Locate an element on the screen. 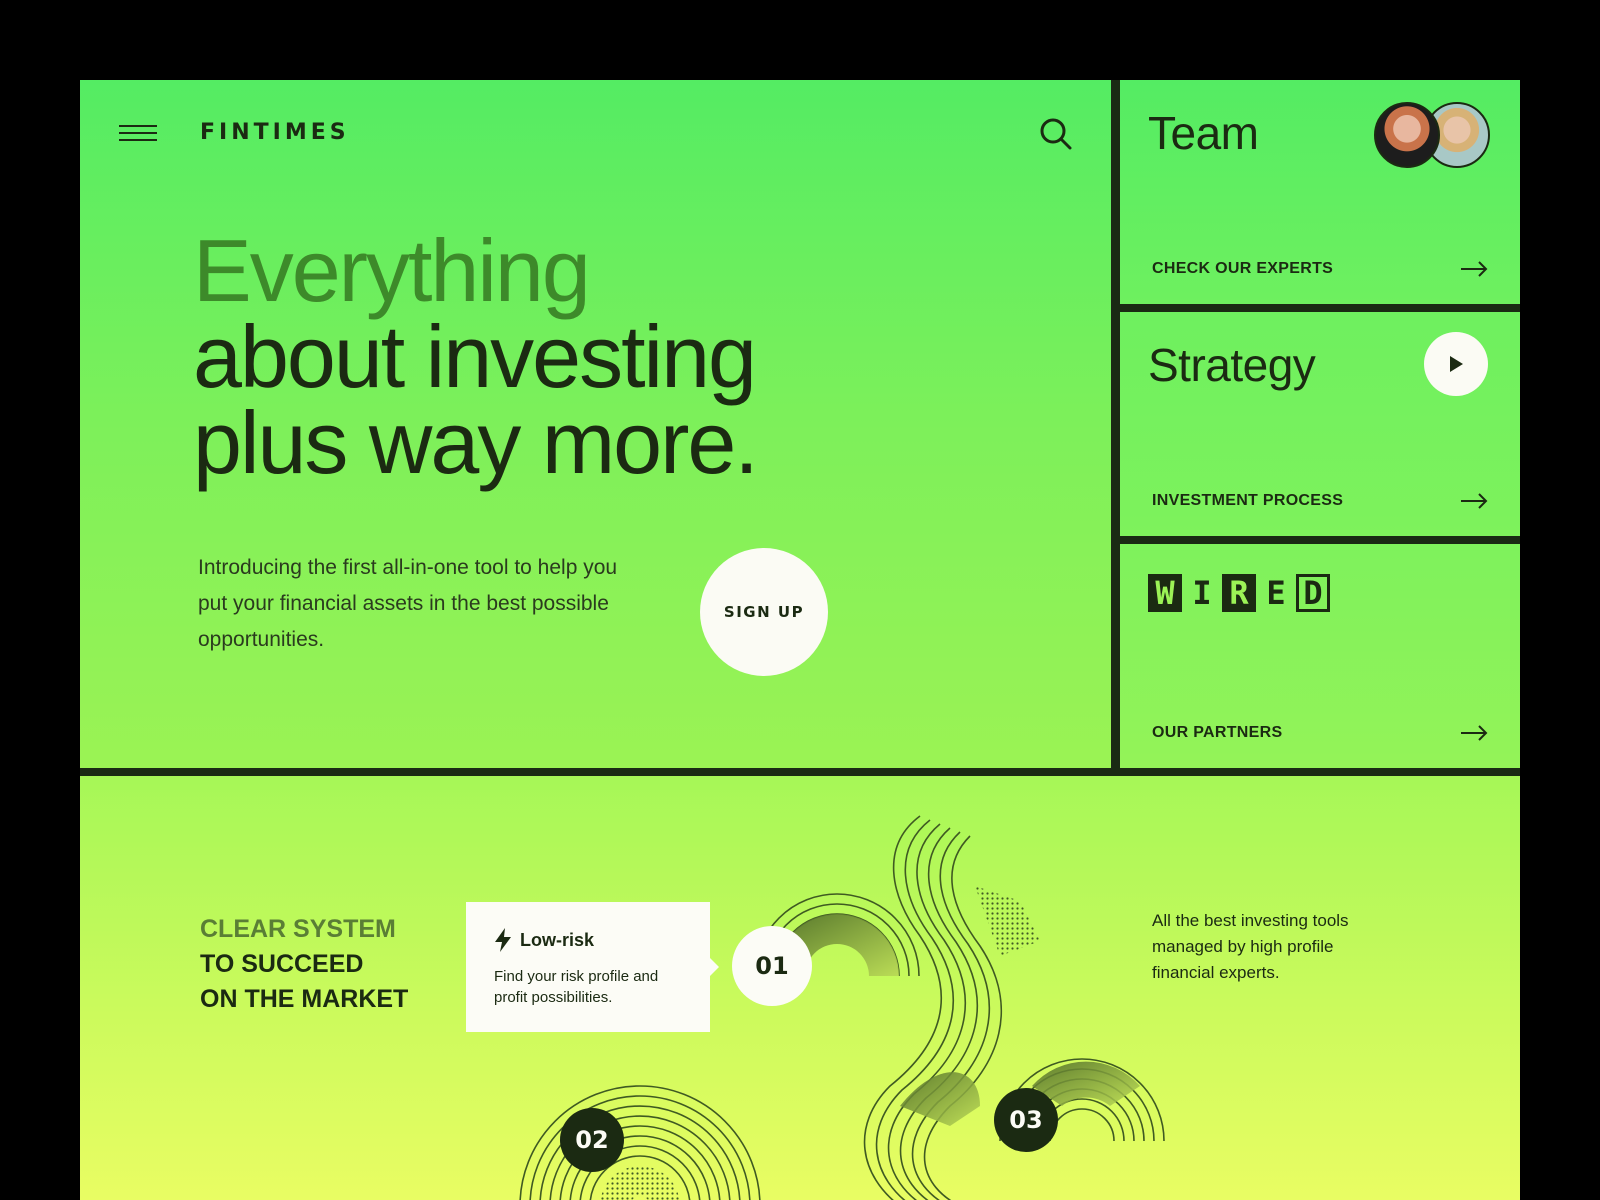 The width and height of the screenshot is (1600, 1200). headline-line-2: about investing is located at coordinates (475, 356).